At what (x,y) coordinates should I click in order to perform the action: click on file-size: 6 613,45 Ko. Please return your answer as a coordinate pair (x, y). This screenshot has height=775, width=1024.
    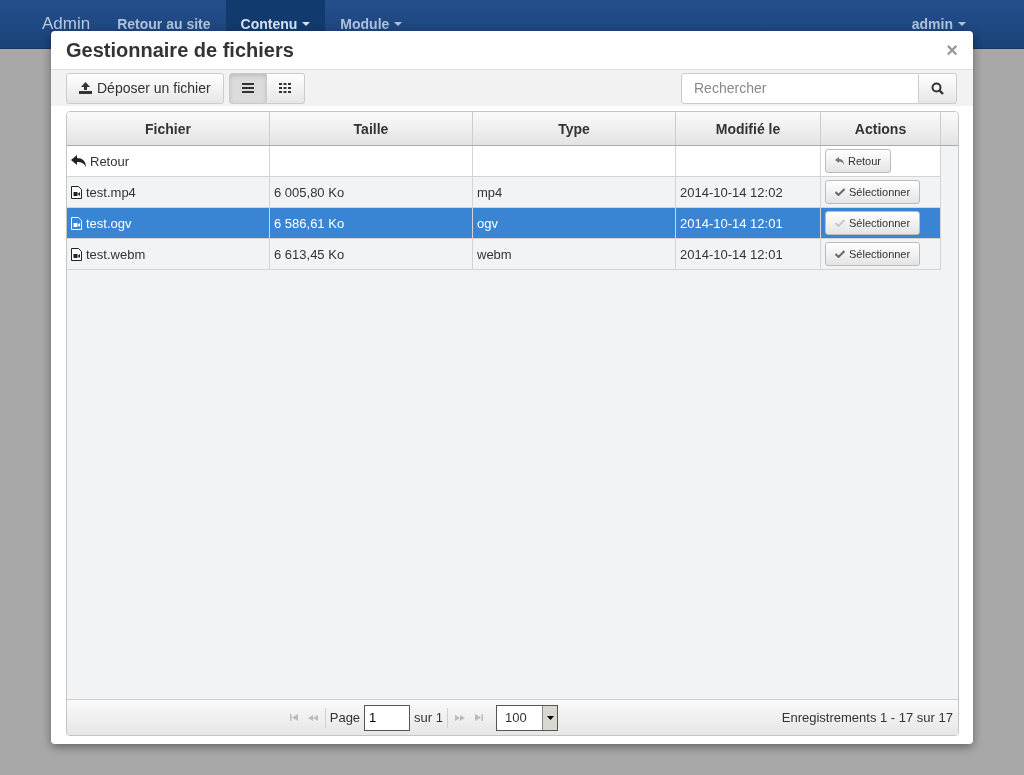
    Looking at the image, I should click on (309, 254).